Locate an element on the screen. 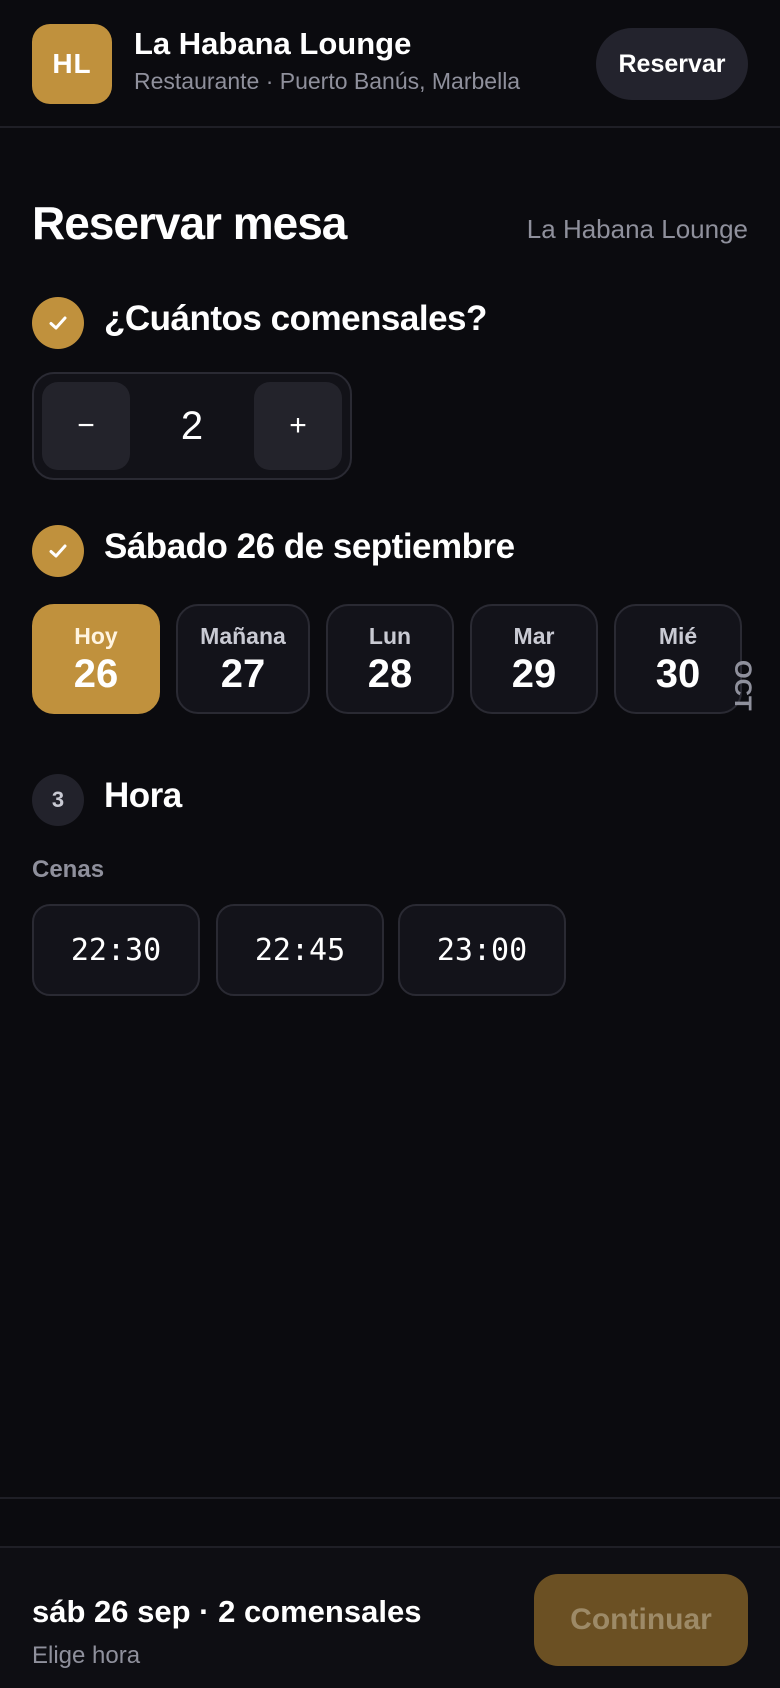  decrease-guests-button: − is located at coordinates (86, 426).